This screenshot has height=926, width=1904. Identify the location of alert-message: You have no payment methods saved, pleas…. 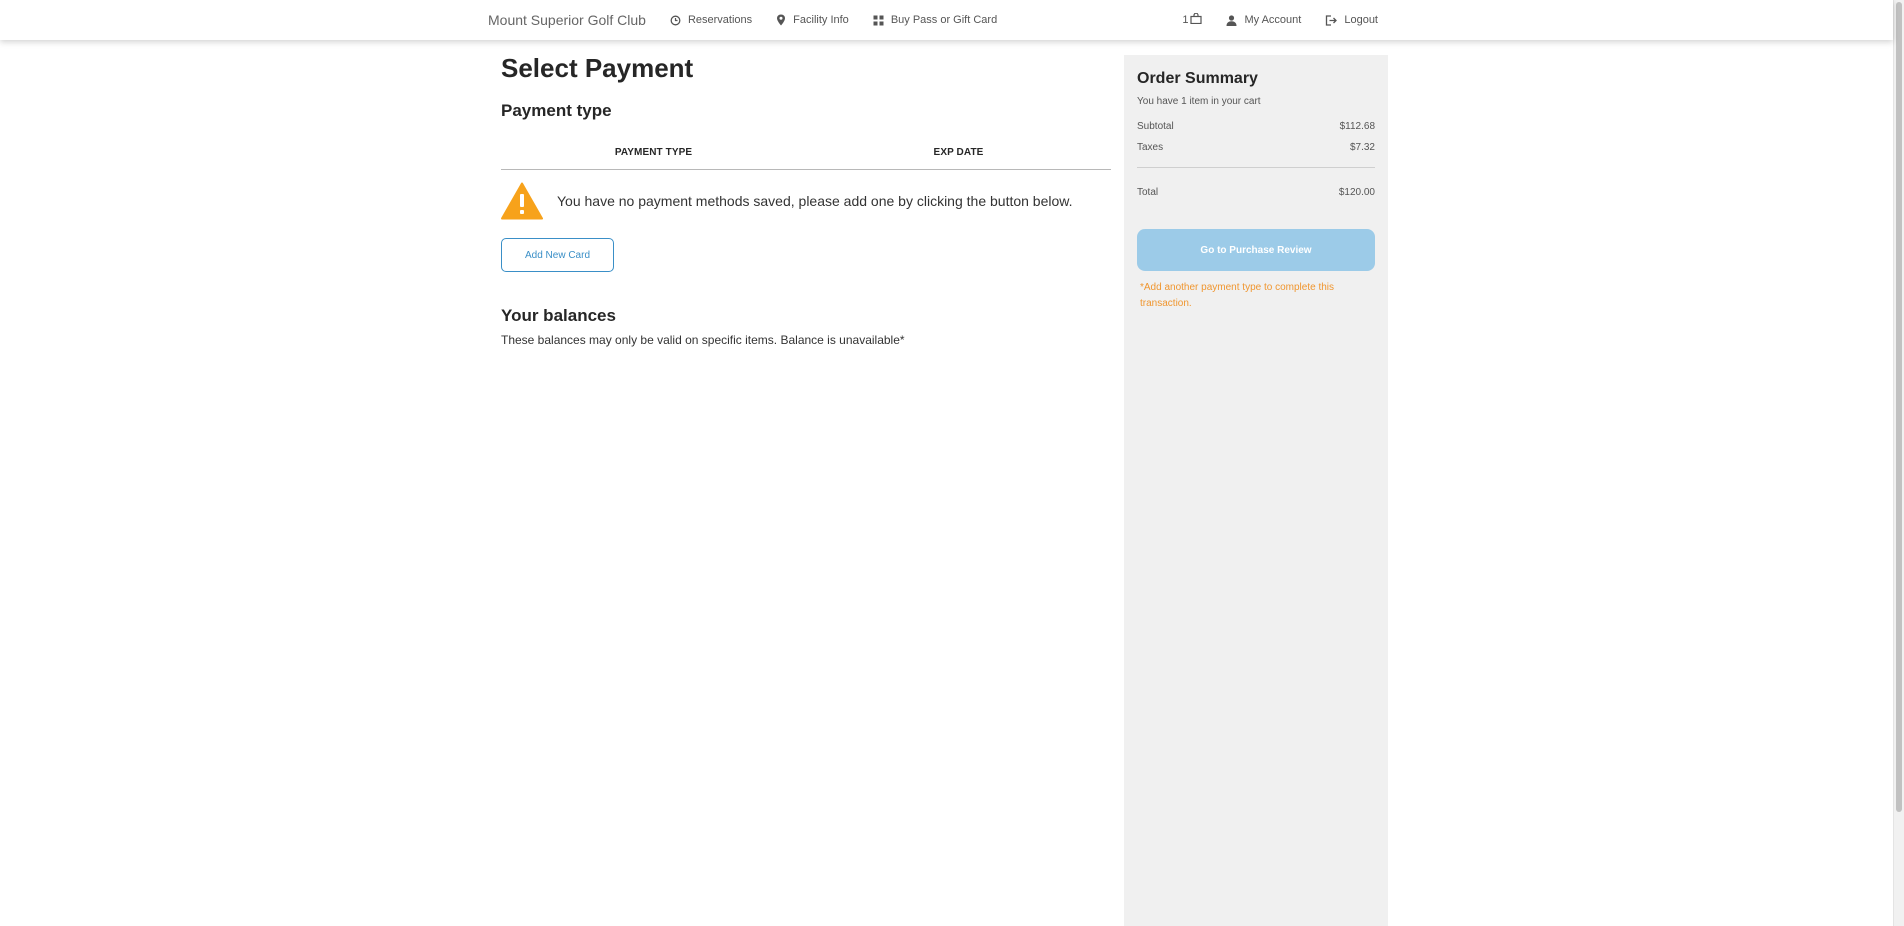
(815, 201).